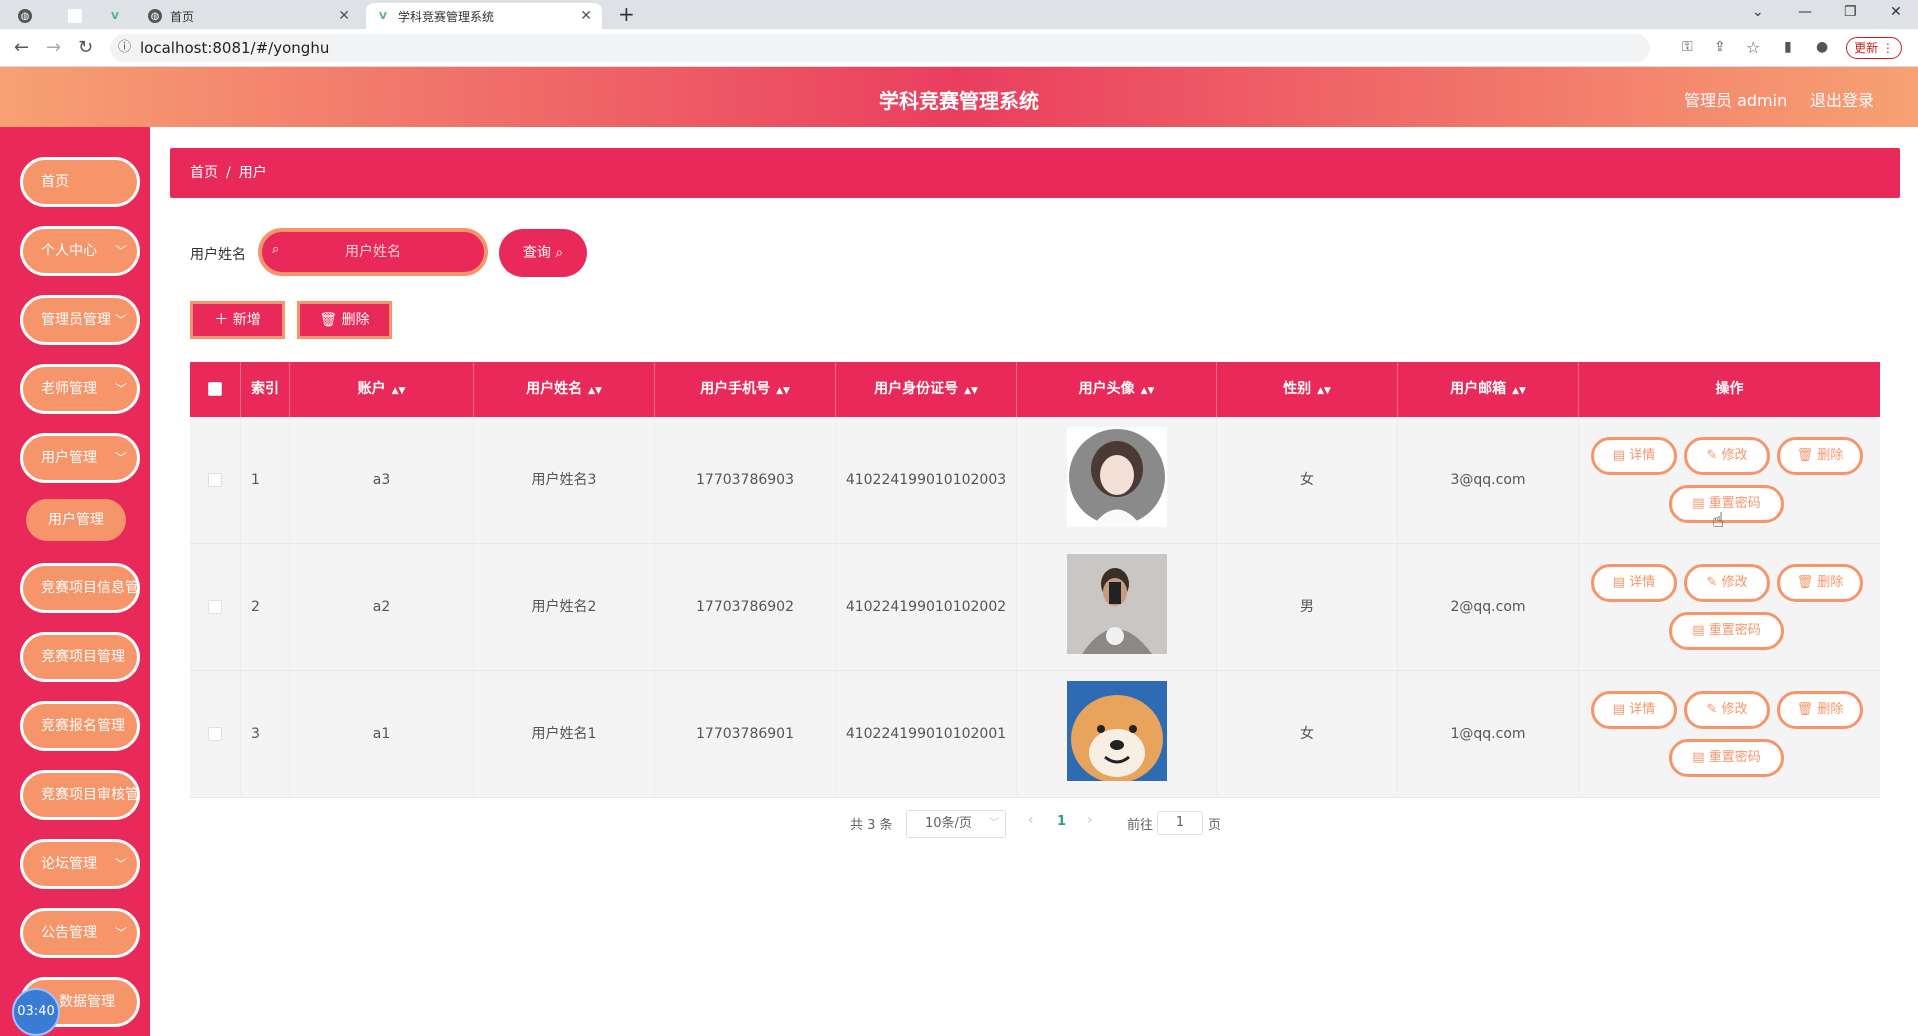  What do you see at coordinates (1031, 820) in the screenshot?
I see `prev-page-icon: ‹` at bounding box center [1031, 820].